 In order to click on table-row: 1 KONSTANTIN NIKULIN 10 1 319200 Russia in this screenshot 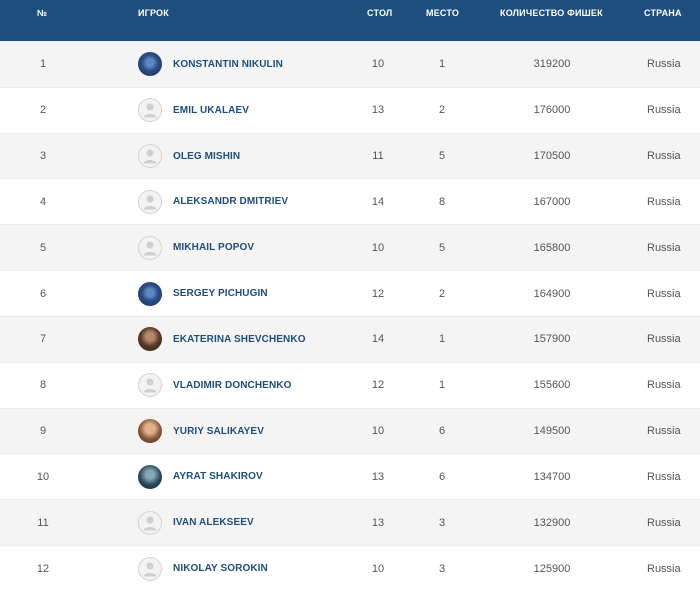, I will do `click(350, 64)`.